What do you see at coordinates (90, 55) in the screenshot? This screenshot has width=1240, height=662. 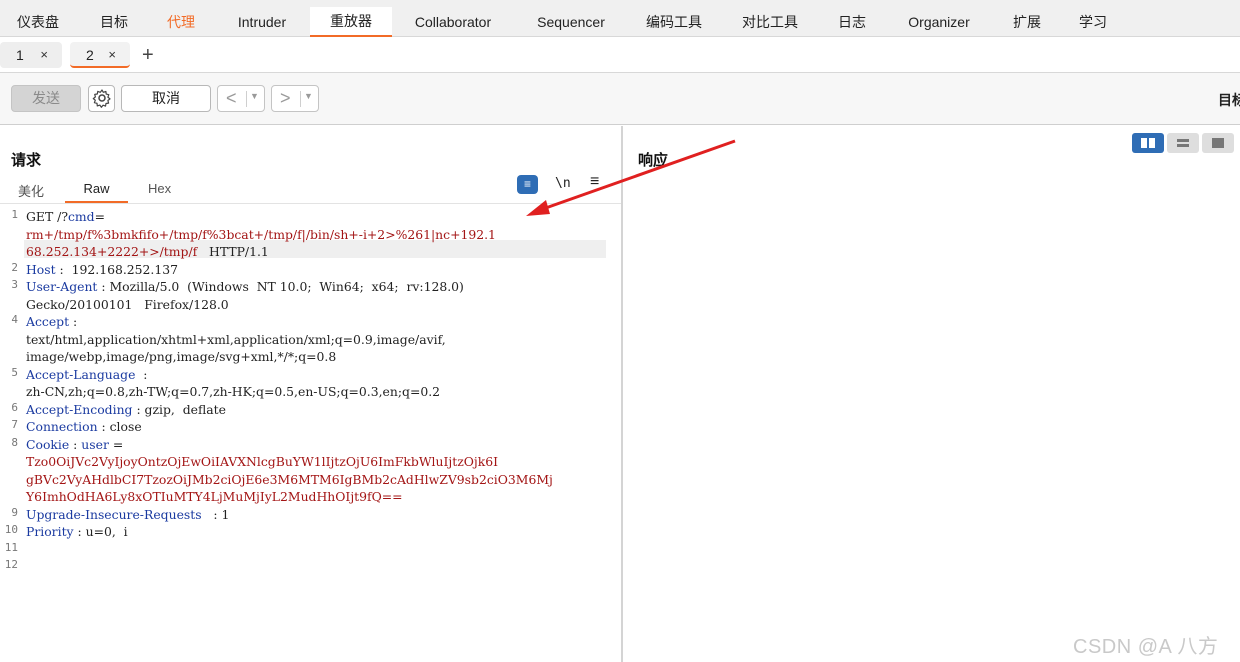 I see `repeater-tab-label: 2` at bounding box center [90, 55].